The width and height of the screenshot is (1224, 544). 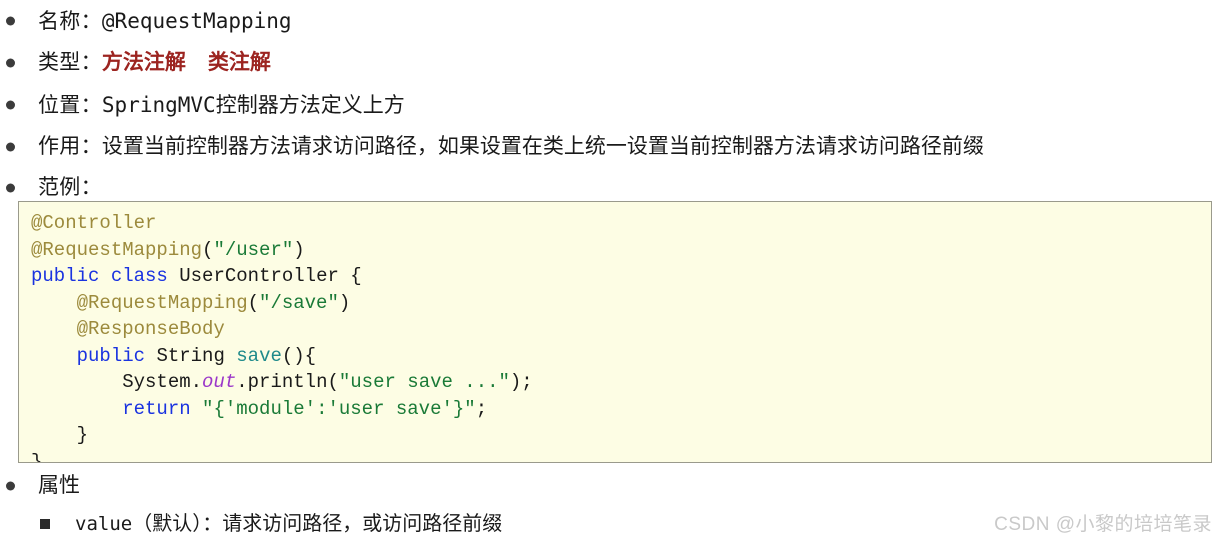 What do you see at coordinates (521, 382) in the screenshot?
I see `code-token: );` at bounding box center [521, 382].